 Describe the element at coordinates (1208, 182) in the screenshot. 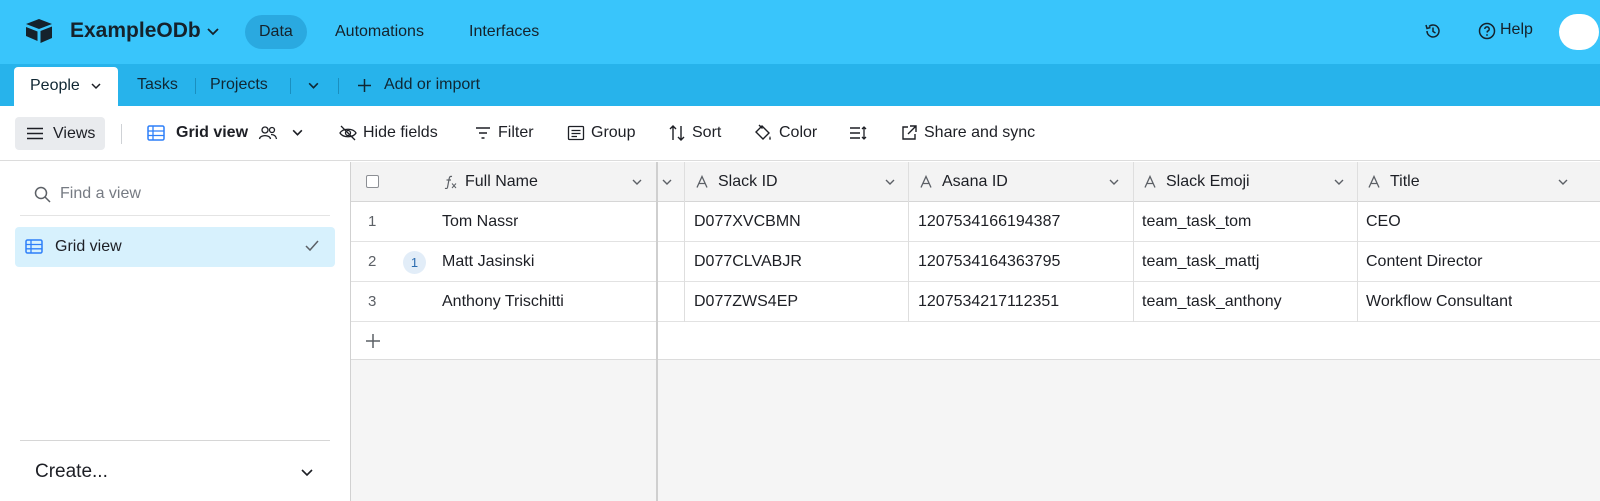

I see `column-header-slack-emoji: Slack Emoji` at that location.